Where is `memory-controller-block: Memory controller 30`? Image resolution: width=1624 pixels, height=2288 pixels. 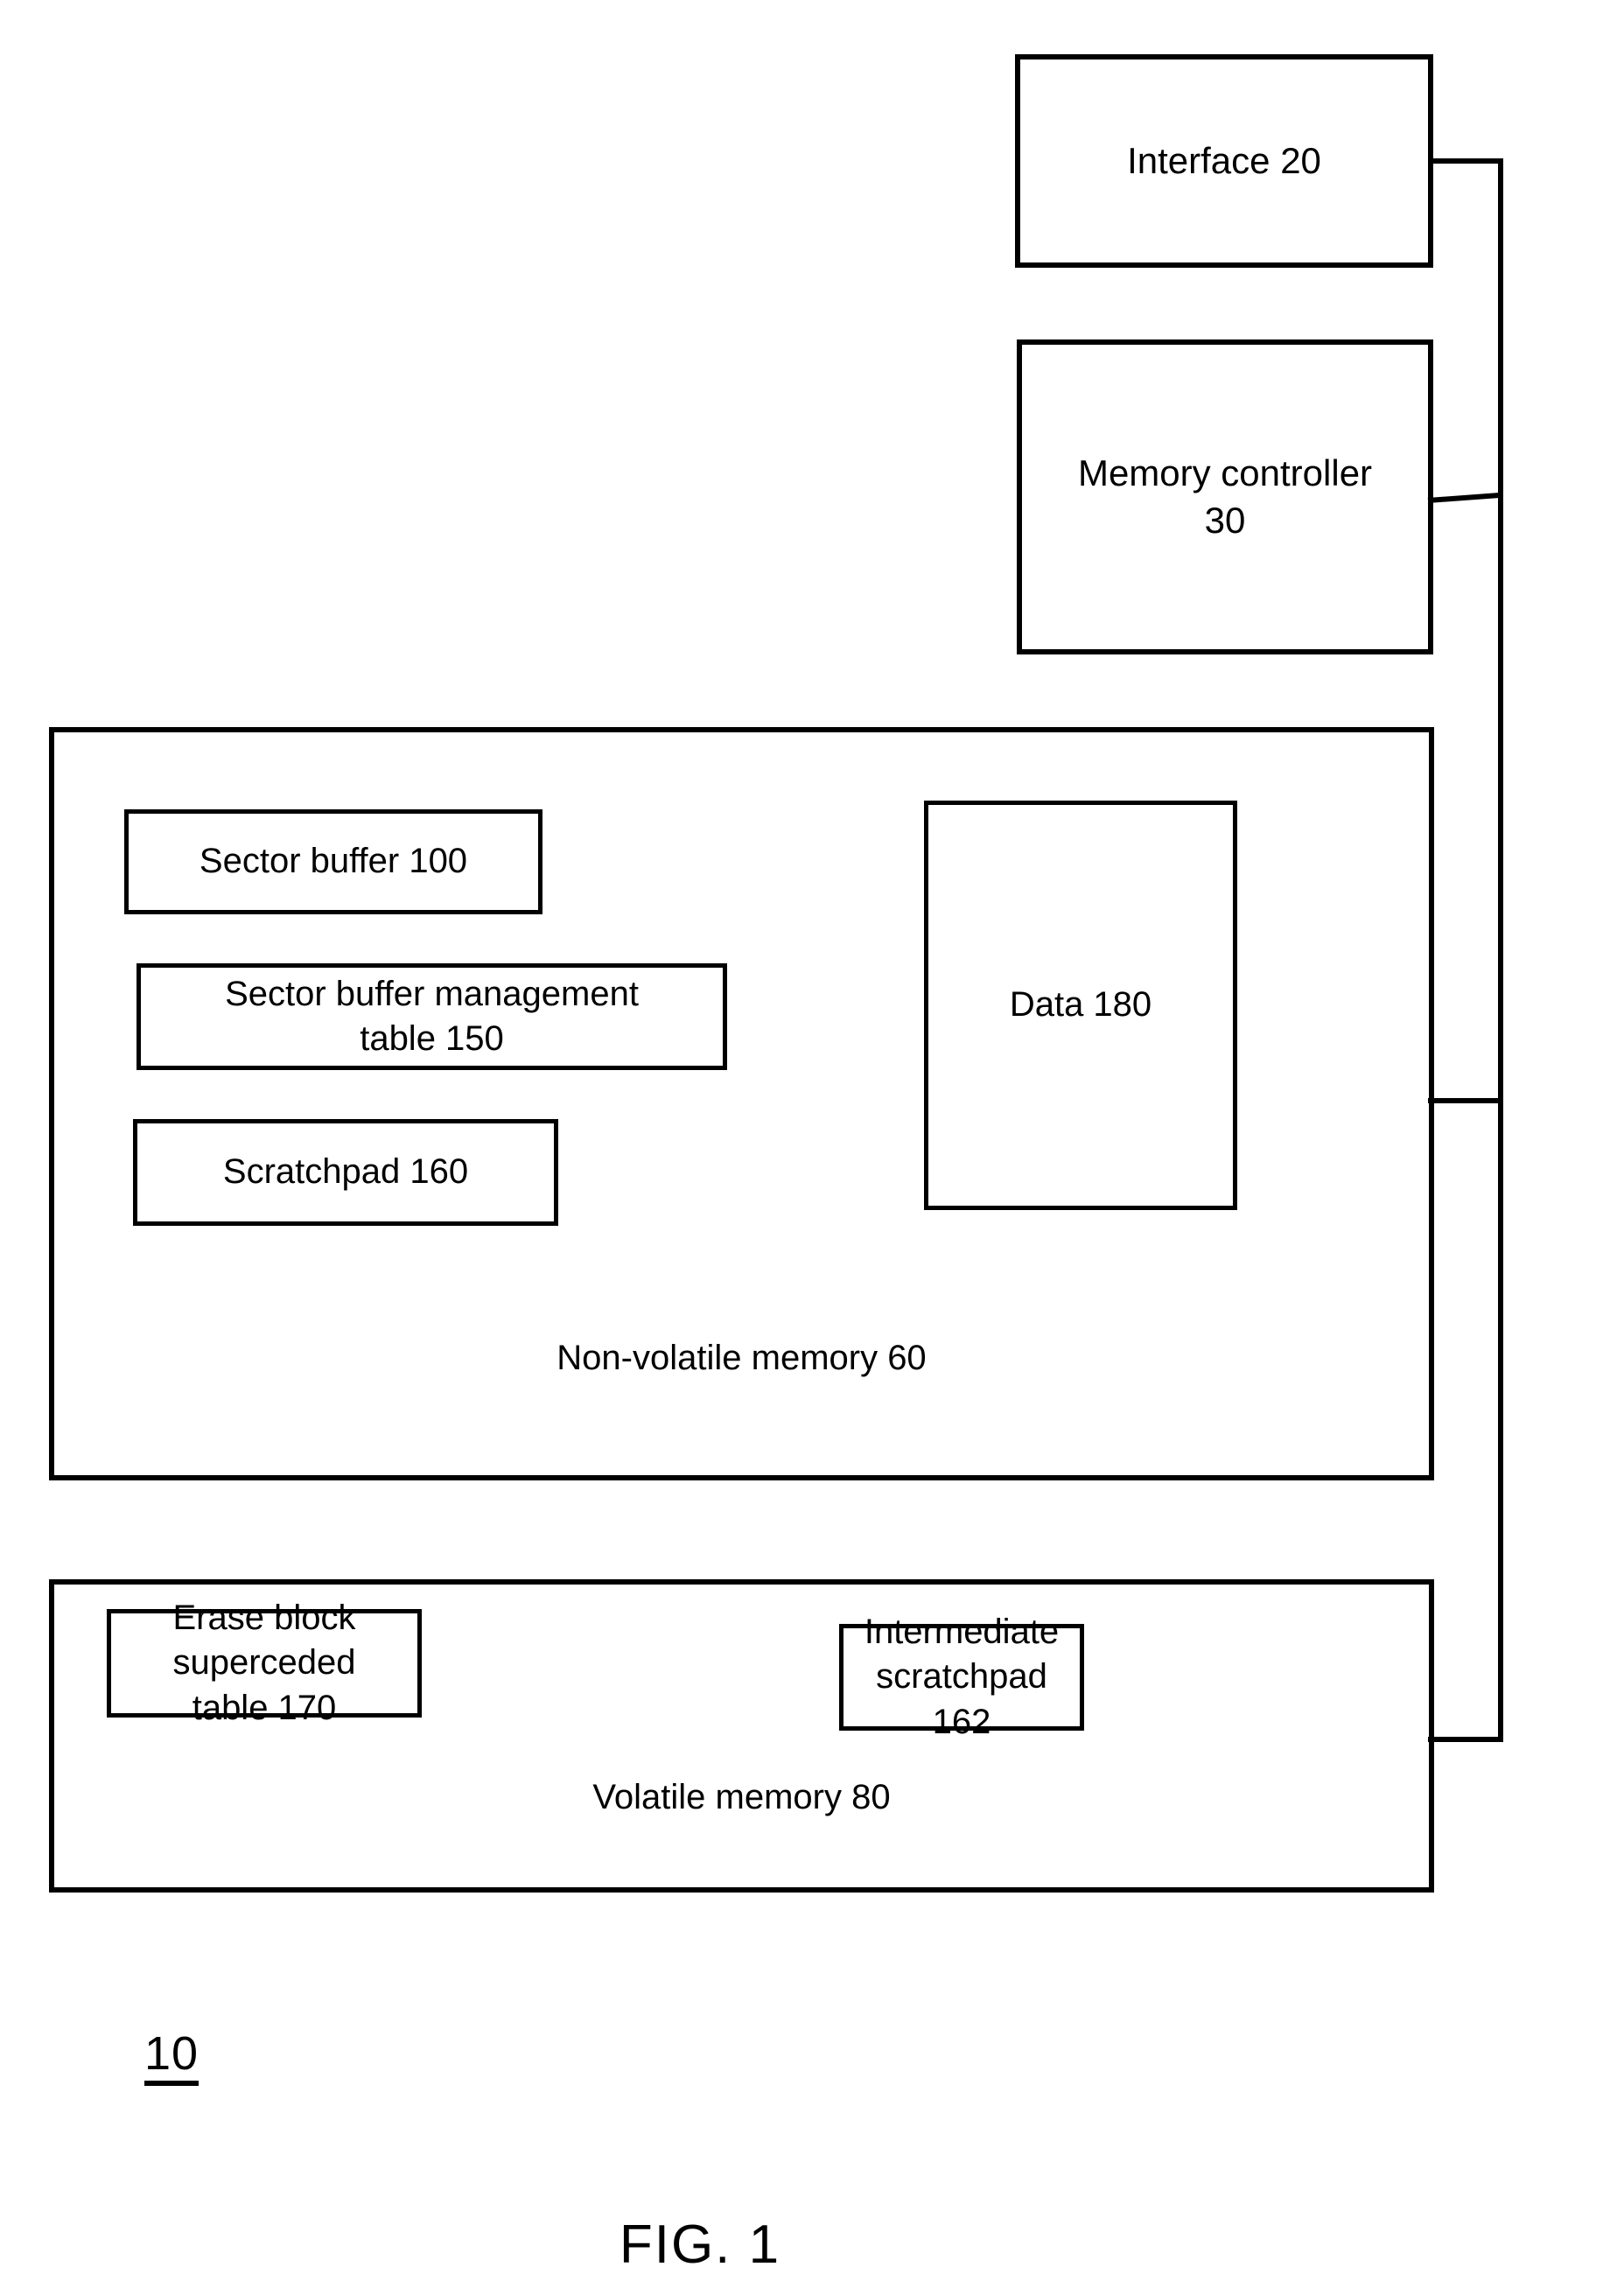 memory-controller-block: Memory controller 30 is located at coordinates (1225, 496).